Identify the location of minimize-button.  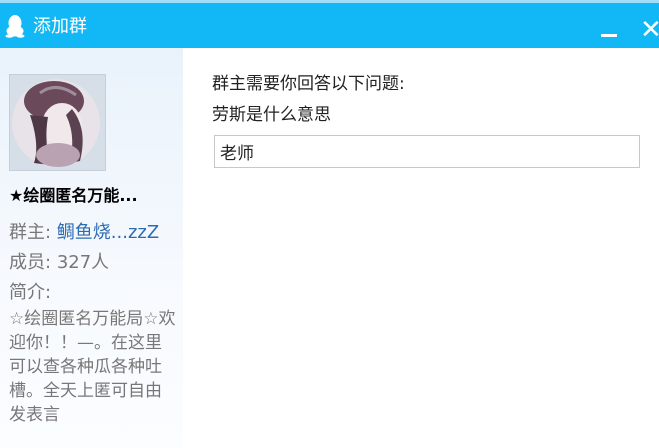
(609, 30).